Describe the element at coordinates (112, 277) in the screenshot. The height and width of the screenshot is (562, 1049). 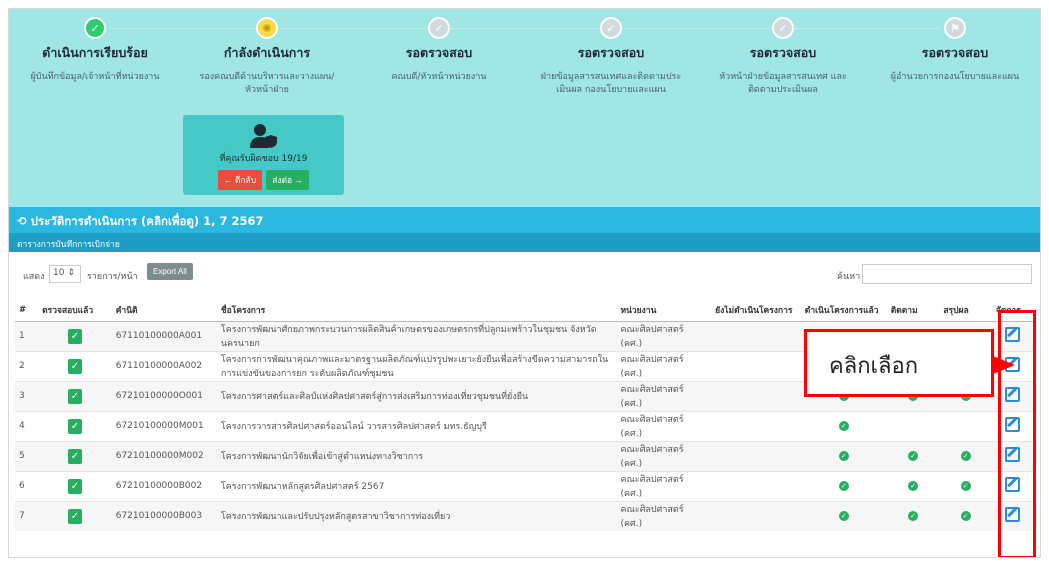
I see `per-page-label: รายการ/หน้า` at that location.